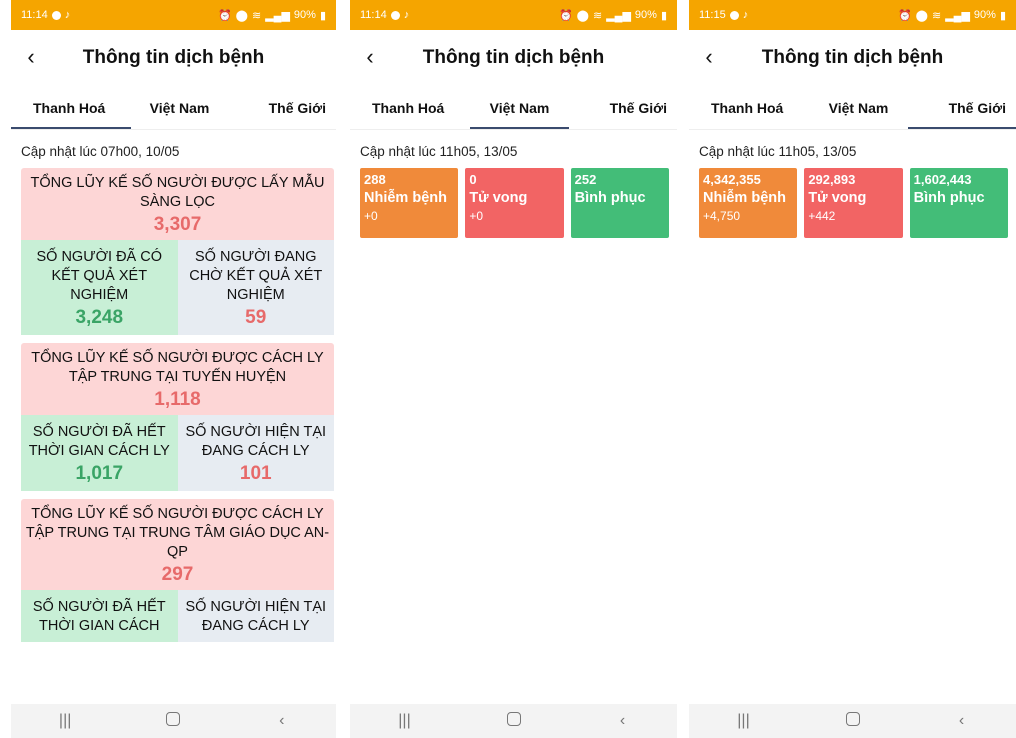  Describe the element at coordinates (832, 179) in the screenshot. I see `deaths-value: 292,893` at that location.